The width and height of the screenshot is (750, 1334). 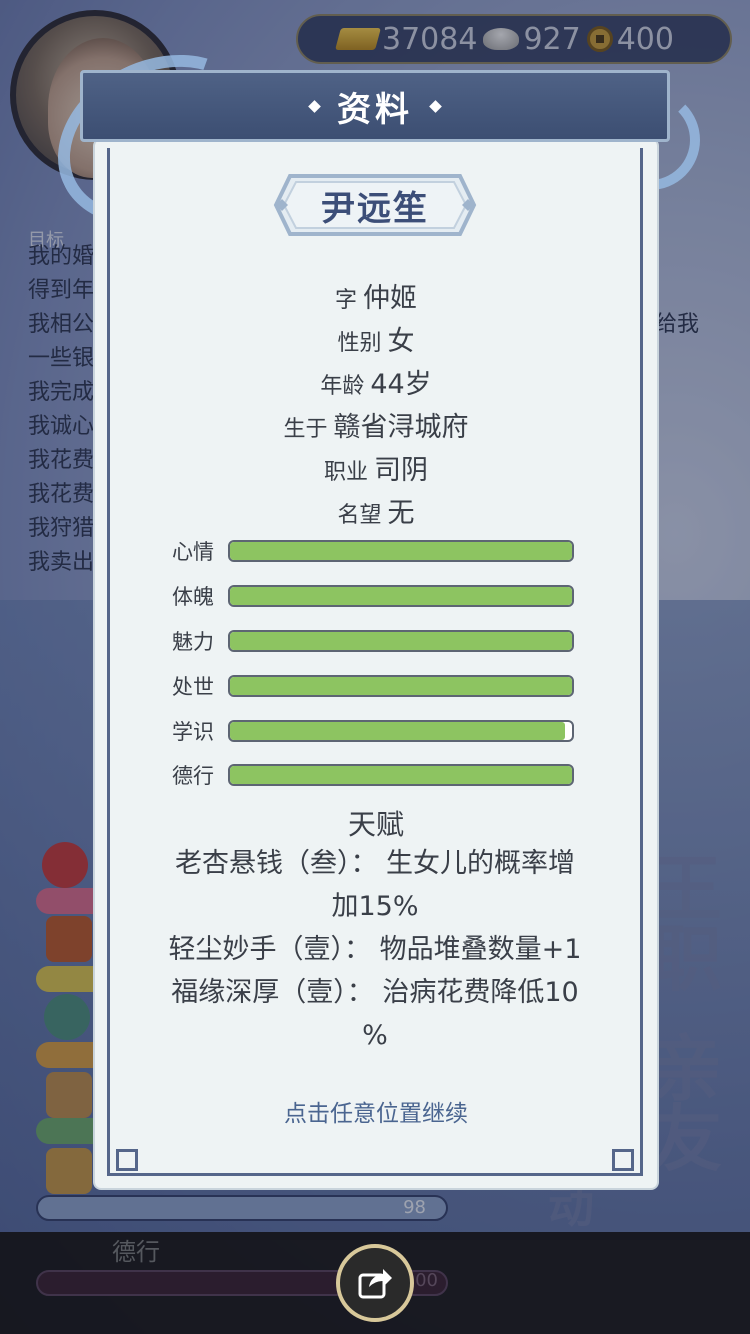 What do you see at coordinates (376, 427) in the screenshot?
I see `info-birthplace: 生于 赣省浔城府` at bounding box center [376, 427].